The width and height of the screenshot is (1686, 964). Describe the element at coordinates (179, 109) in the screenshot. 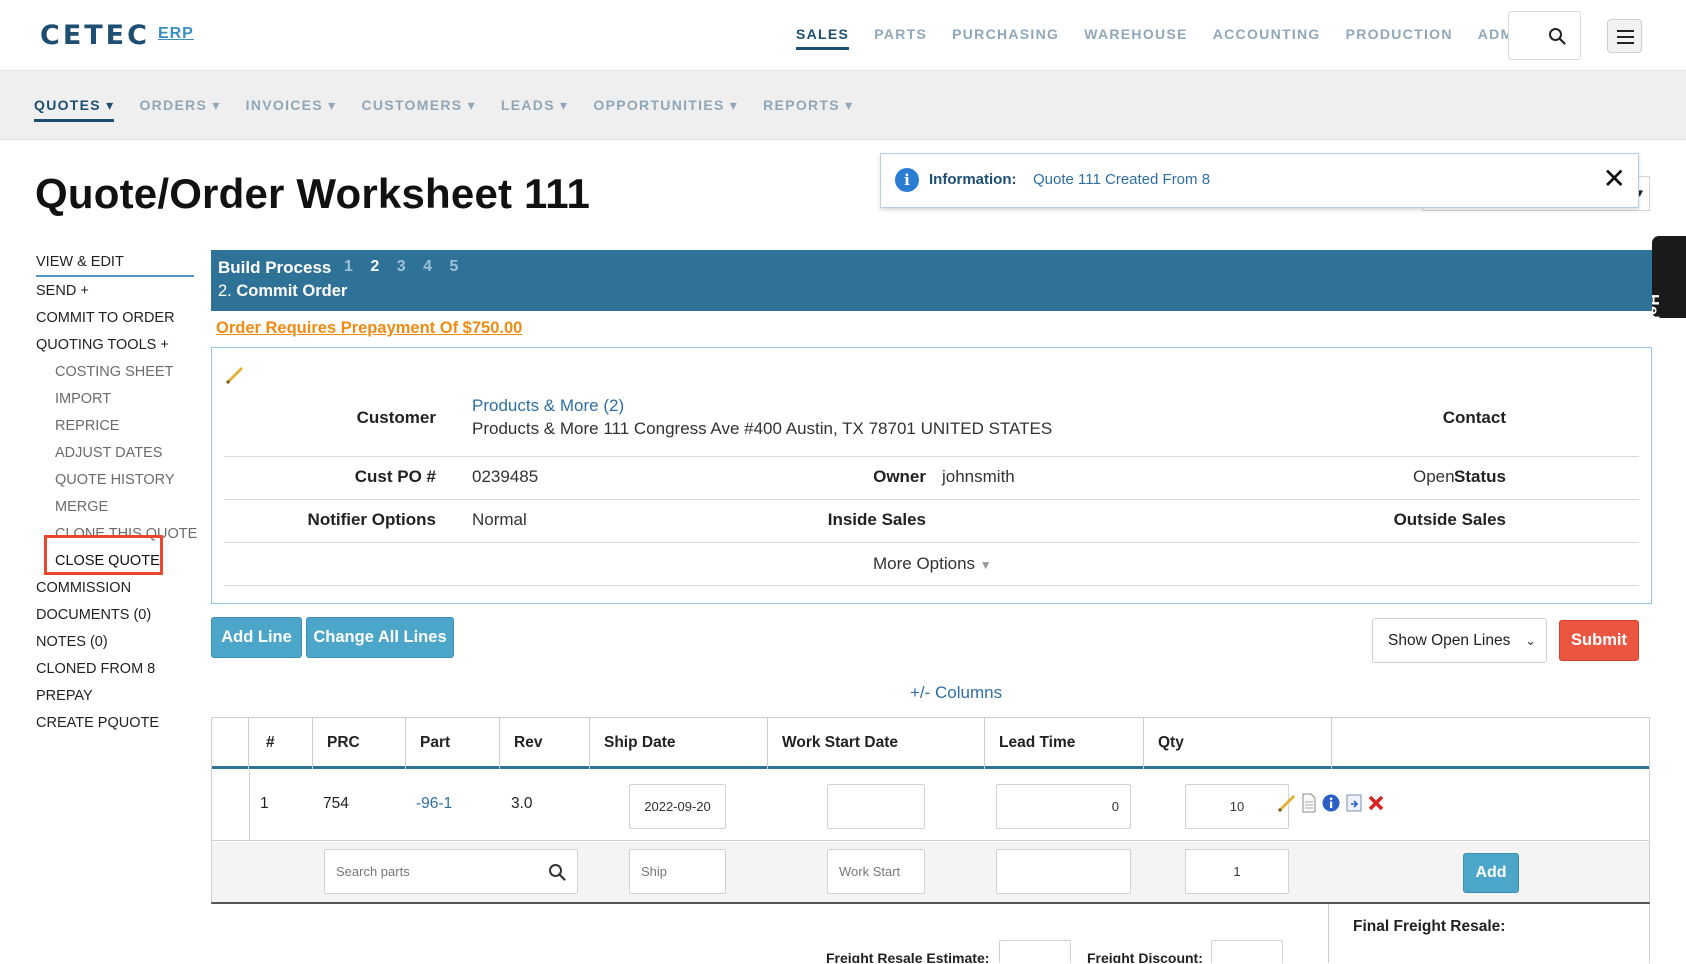

I see `subnav-orders: ORDERS ▾` at that location.